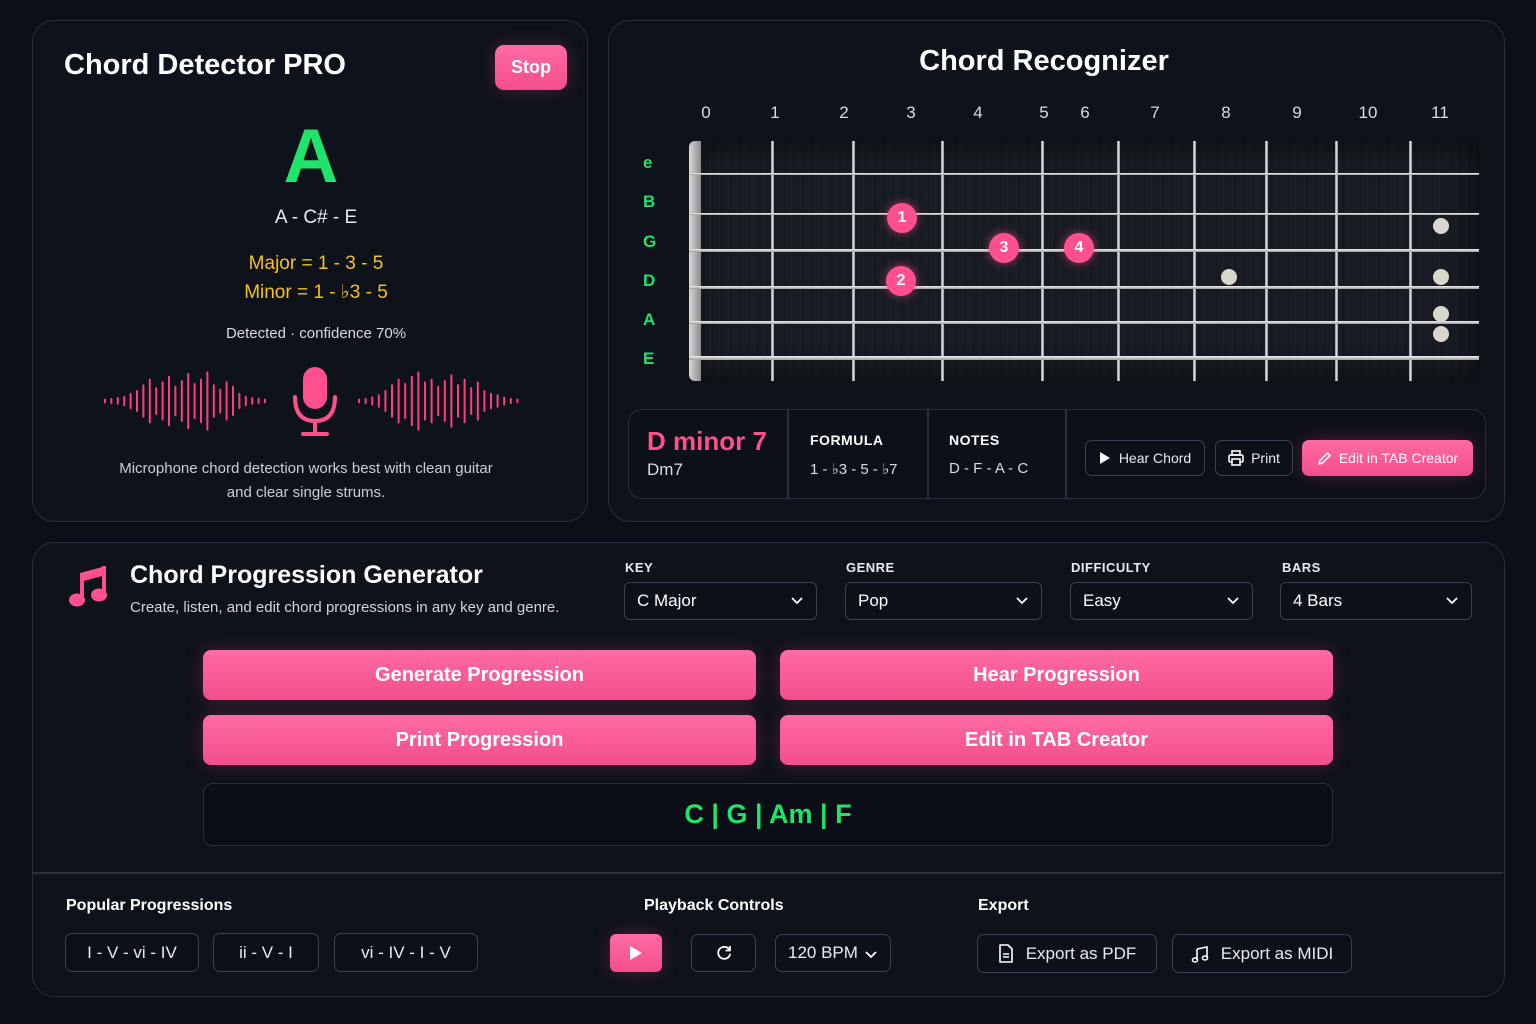 The width and height of the screenshot is (1536, 1024). Describe the element at coordinates (1236, 458) in the screenshot. I see `printer-icon` at that location.